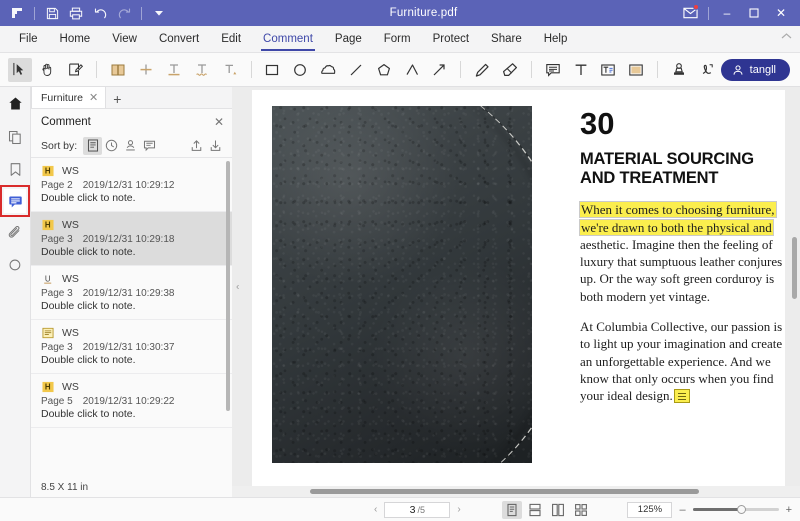 Image resolution: width=800 pixels, height=521 pixels. I want to click on redo-icon, so click(124, 13).